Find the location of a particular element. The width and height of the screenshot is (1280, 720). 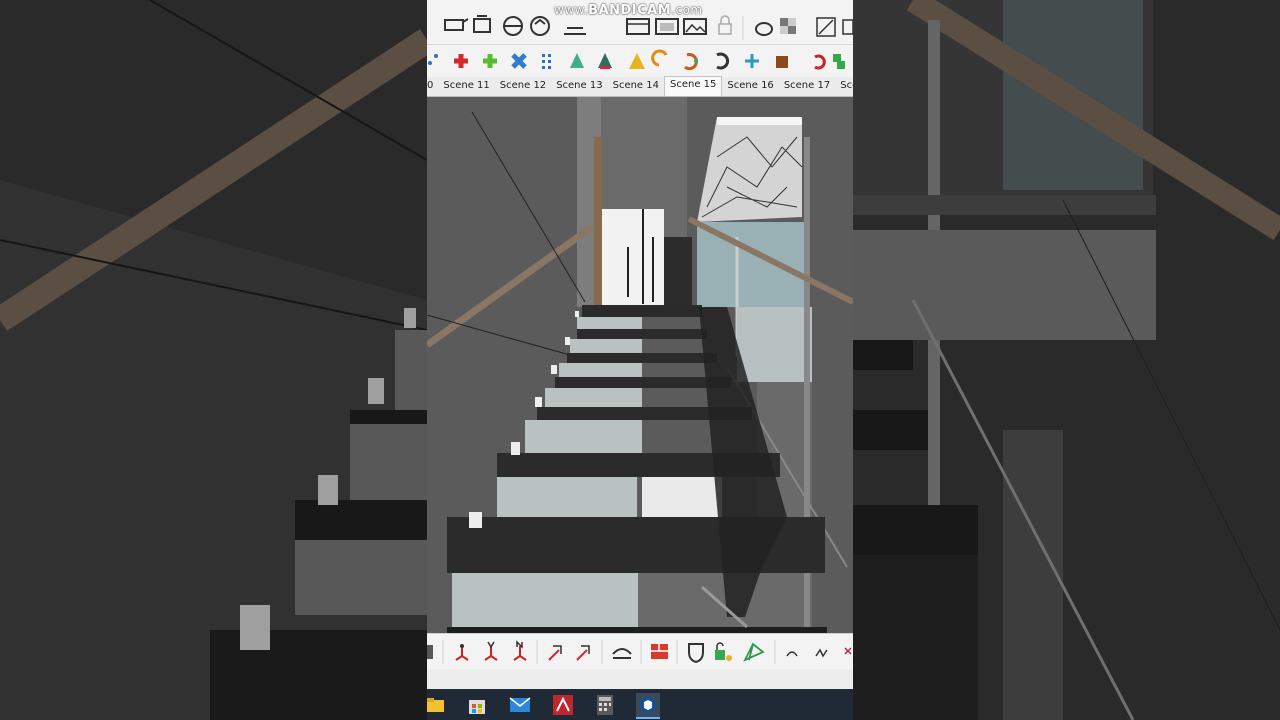

calculator-icon is located at coordinates (605, 705).